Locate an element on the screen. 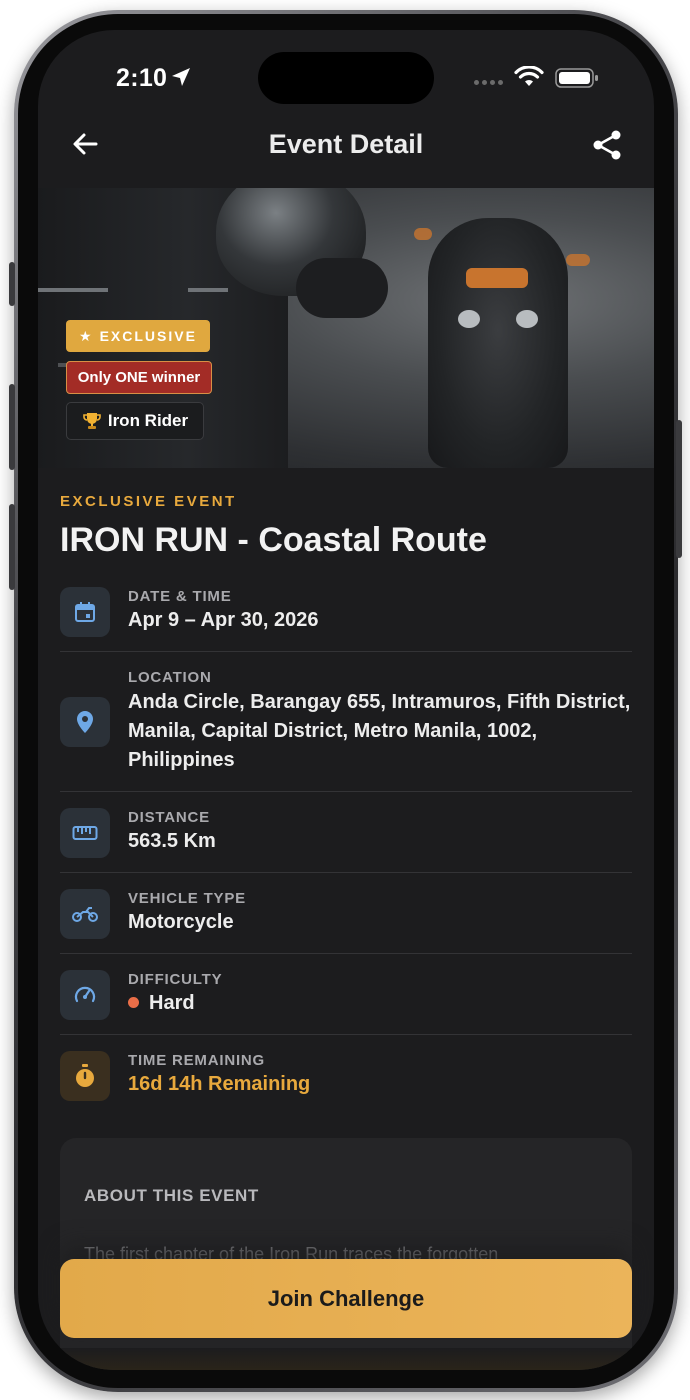  location-pin-icon is located at coordinates (85, 722).